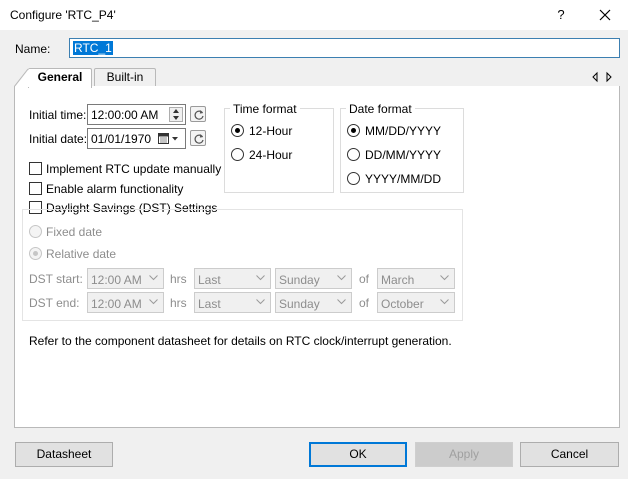 This screenshot has width=628, height=479. What do you see at coordinates (569, 454) in the screenshot?
I see `cancel-button: Cancel` at bounding box center [569, 454].